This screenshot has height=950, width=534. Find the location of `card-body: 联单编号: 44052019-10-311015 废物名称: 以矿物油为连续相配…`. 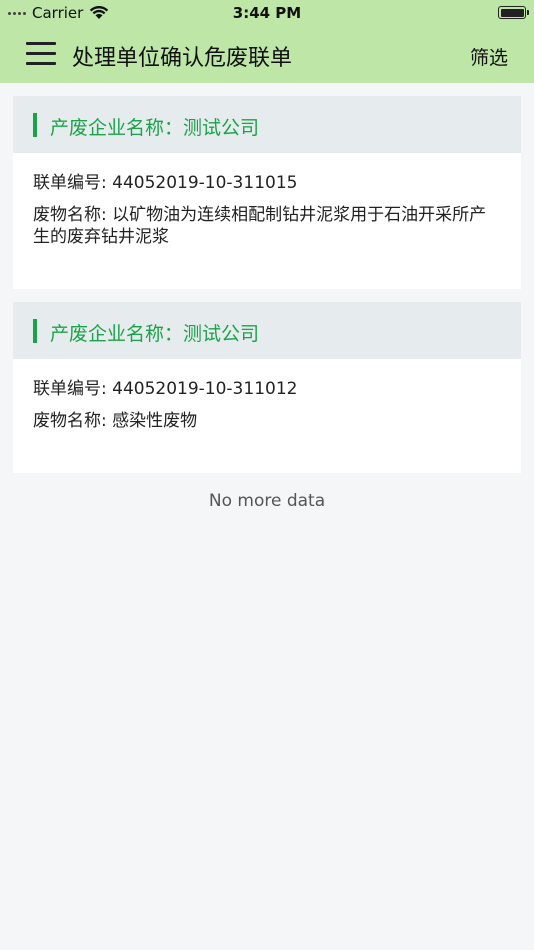

card-body: 联单编号: 44052019-10-311015 废物名称: 以矿物油为连续相配… is located at coordinates (267, 200).